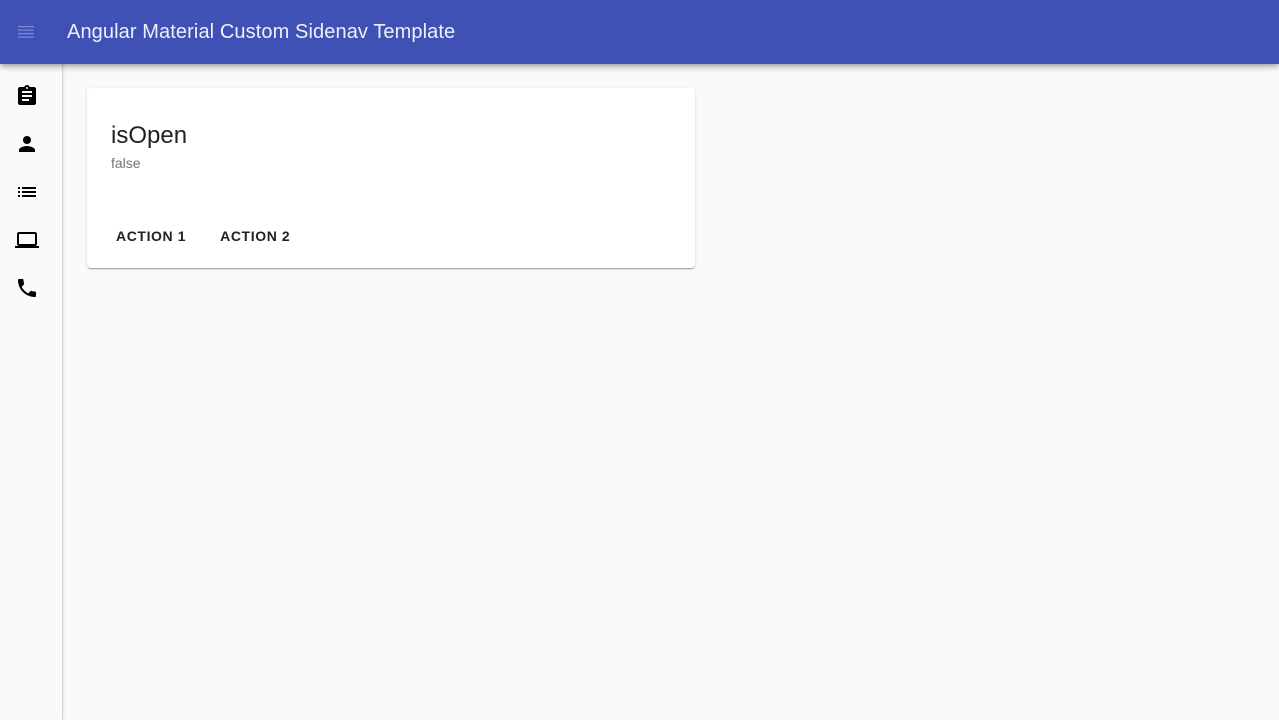 This screenshot has height=720, width=1279. What do you see at coordinates (126, 163) in the screenshot?
I see `card-subtitle: false` at bounding box center [126, 163].